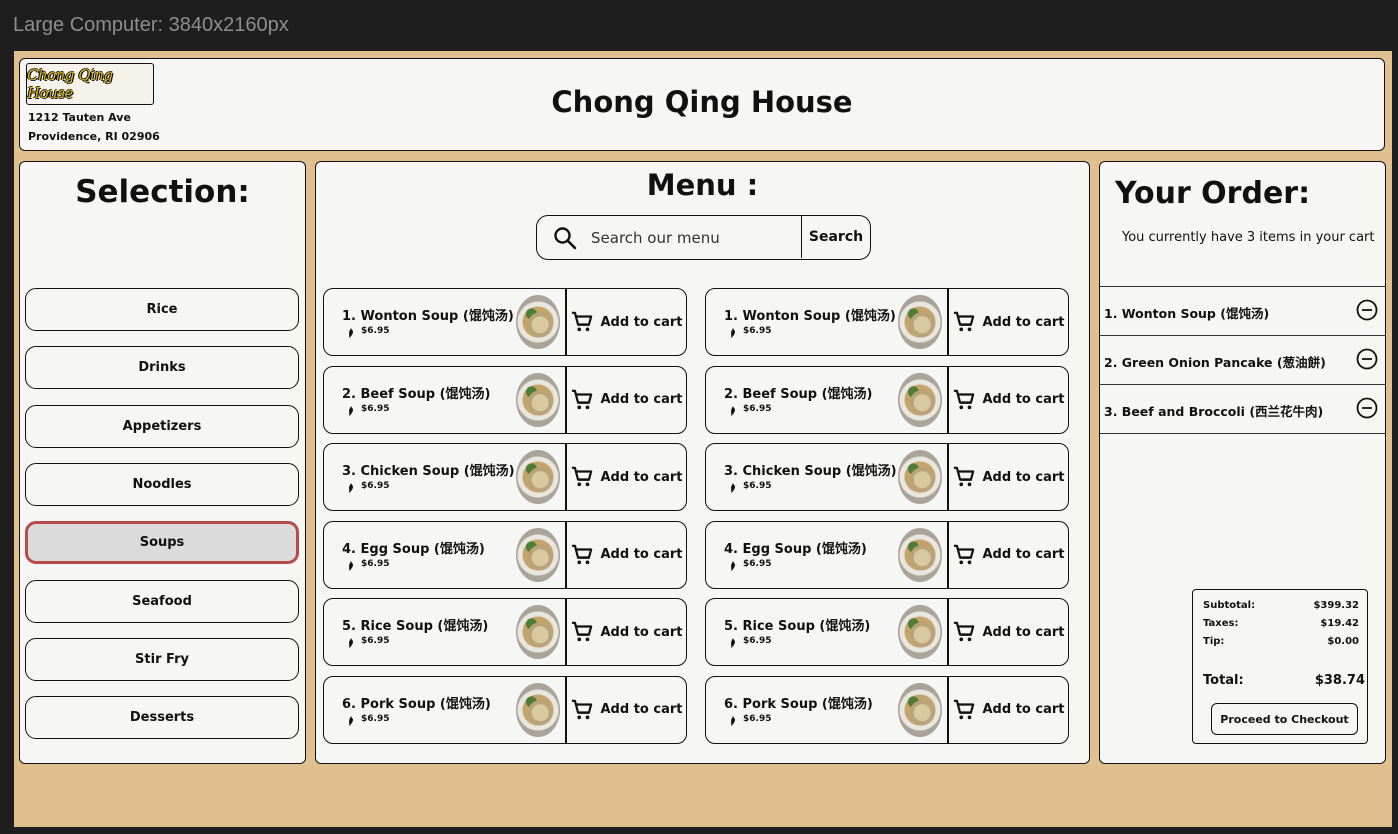 Image resolution: width=1398 pixels, height=834 pixels. What do you see at coordinates (565, 238) in the screenshot?
I see `search-icon` at bounding box center [565, 238].